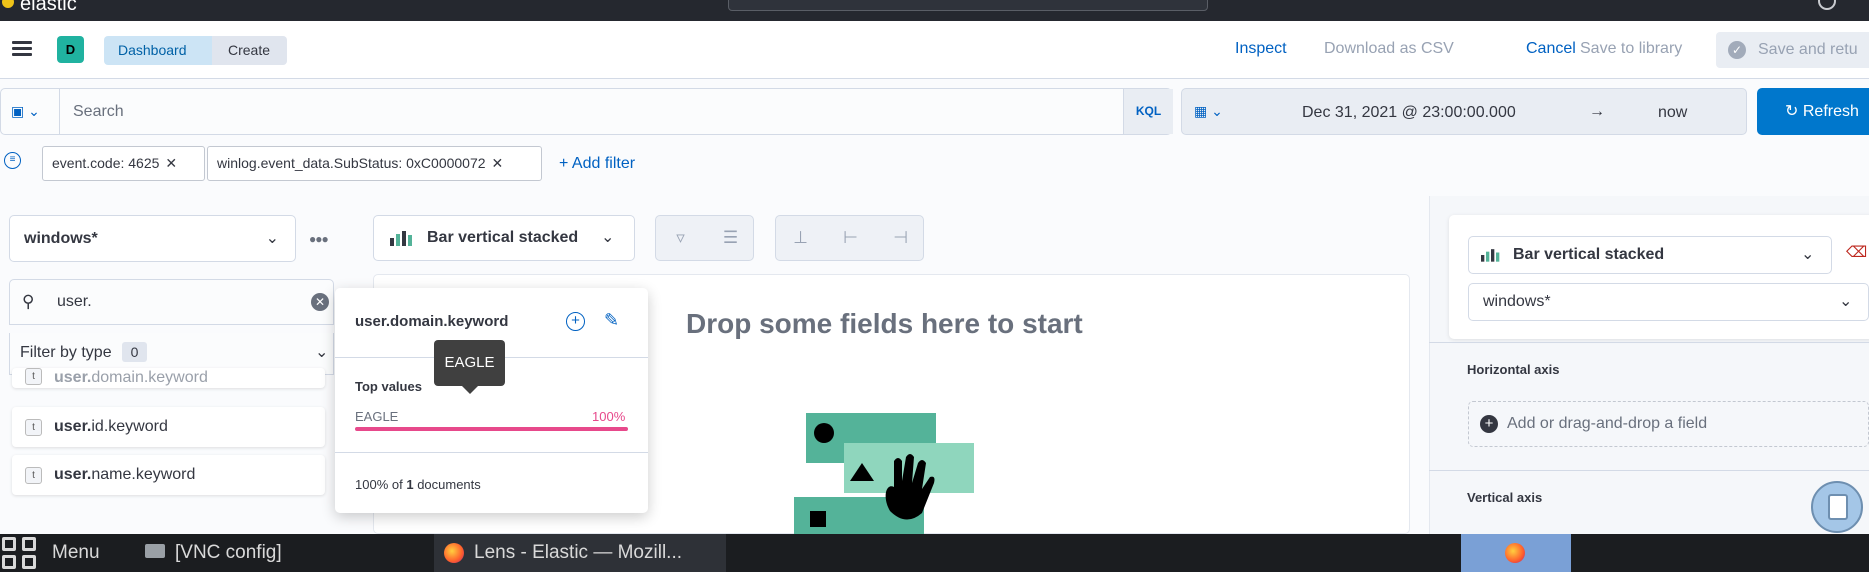 Image resolution: width=1869 pixels, height=572 pixels. I want to click on save-to-library-button: Save to library, so click(1631, 49).